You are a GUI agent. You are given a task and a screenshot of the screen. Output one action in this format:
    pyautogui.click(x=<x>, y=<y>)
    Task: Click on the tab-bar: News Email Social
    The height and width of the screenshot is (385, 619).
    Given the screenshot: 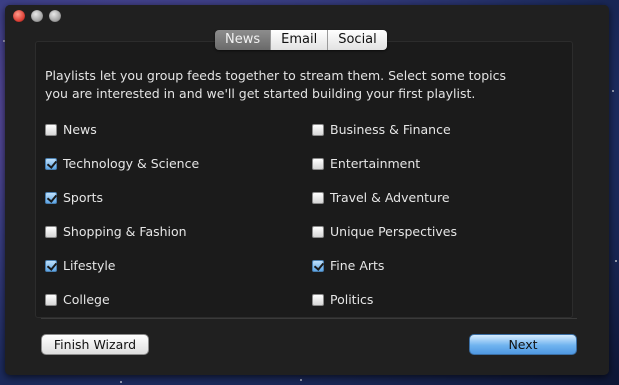 What is the action you would take?
    pyautogui.click(x=301, y=40)
    